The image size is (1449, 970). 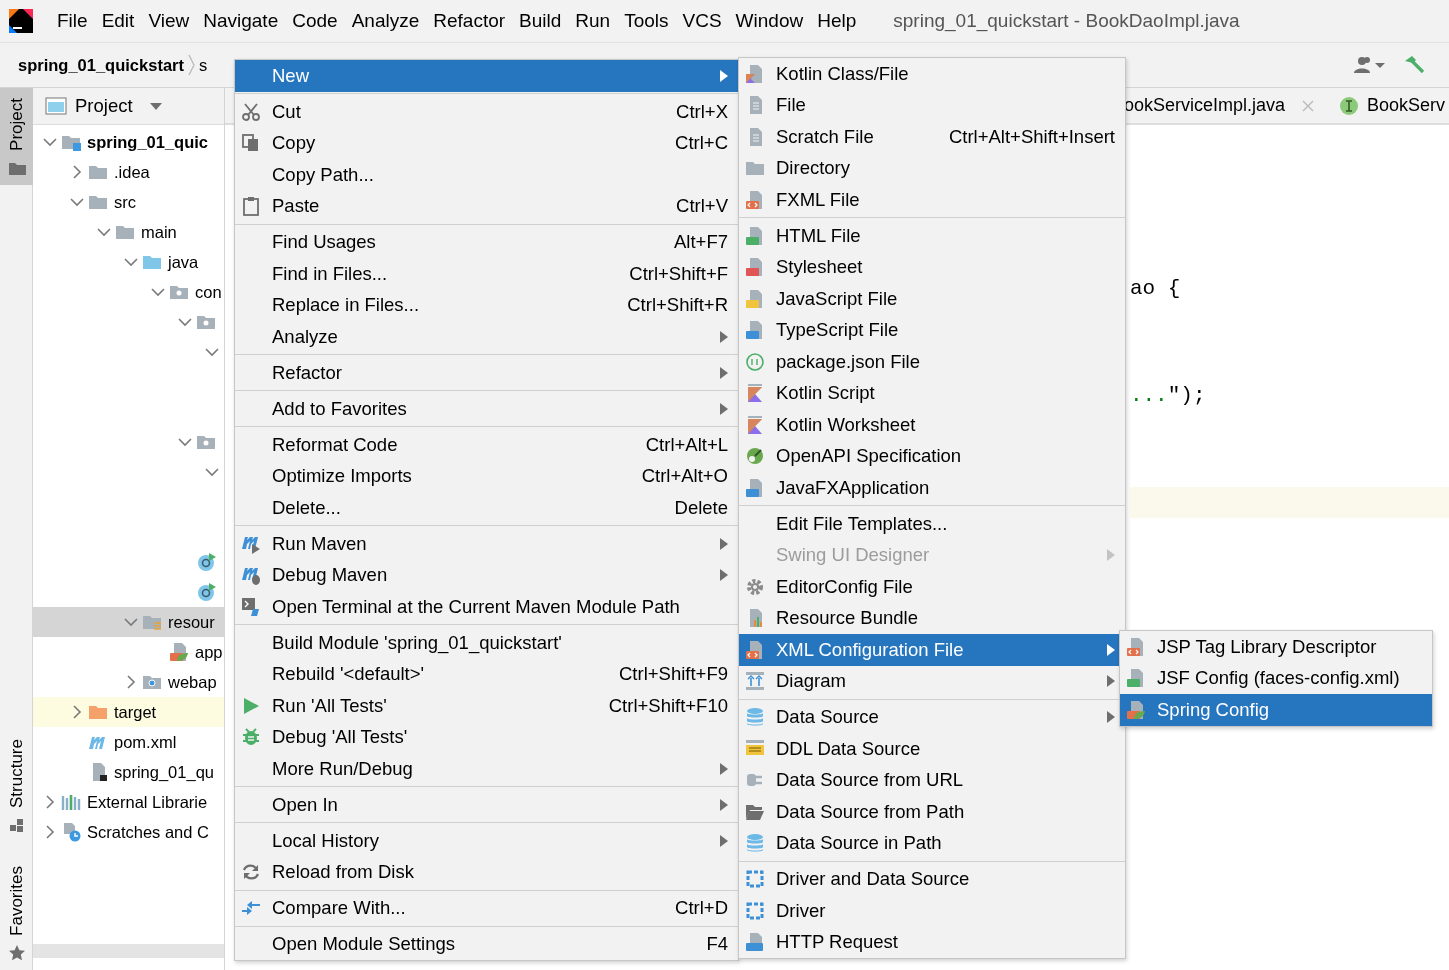 What do you see at coordinates (486, 737) in the screenshot?
I see `menu-item: Debug 'All Tests'` at bounding box center [486, 737].